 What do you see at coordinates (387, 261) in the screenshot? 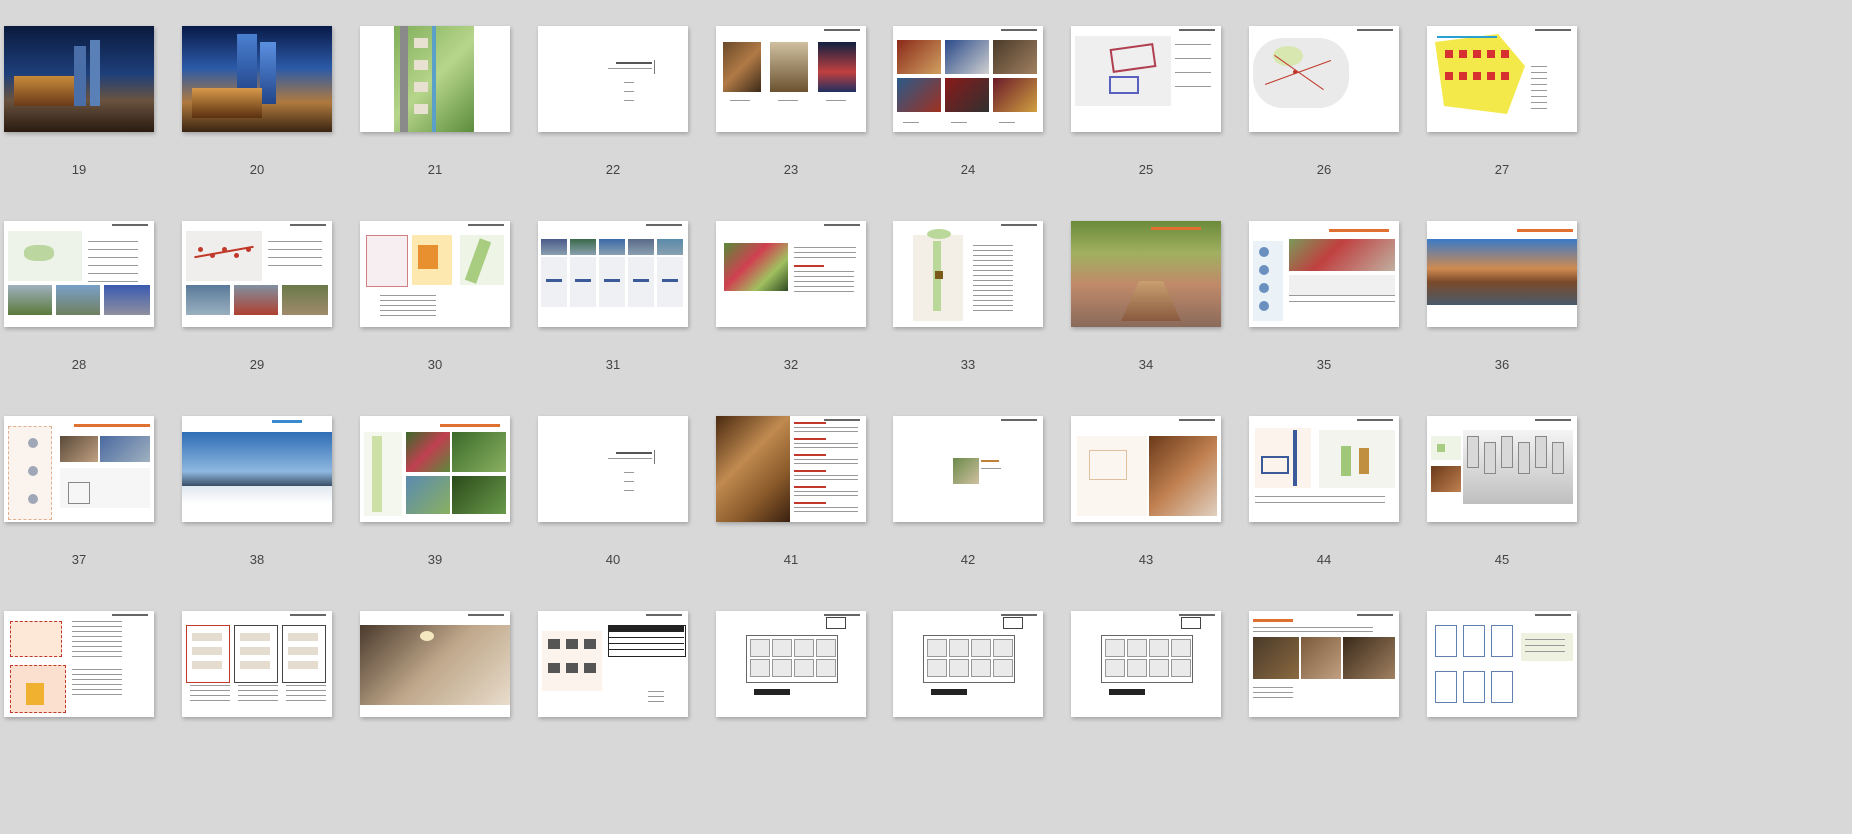
I see `diagram-red` at bounding box center [387, 261].